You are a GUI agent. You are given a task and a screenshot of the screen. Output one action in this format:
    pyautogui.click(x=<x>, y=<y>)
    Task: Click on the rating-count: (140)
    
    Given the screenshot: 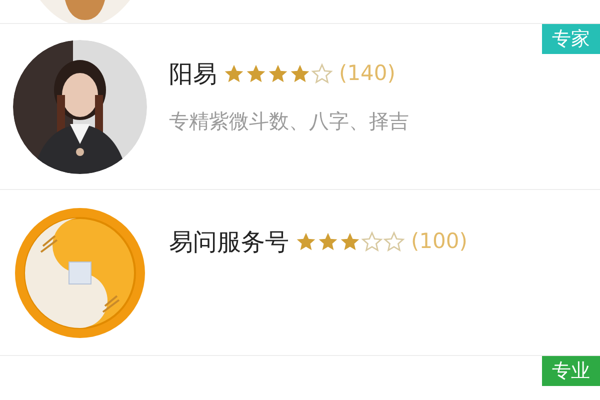 What is the action you would take?
    pyautogui.click(x=367, y=74)
    